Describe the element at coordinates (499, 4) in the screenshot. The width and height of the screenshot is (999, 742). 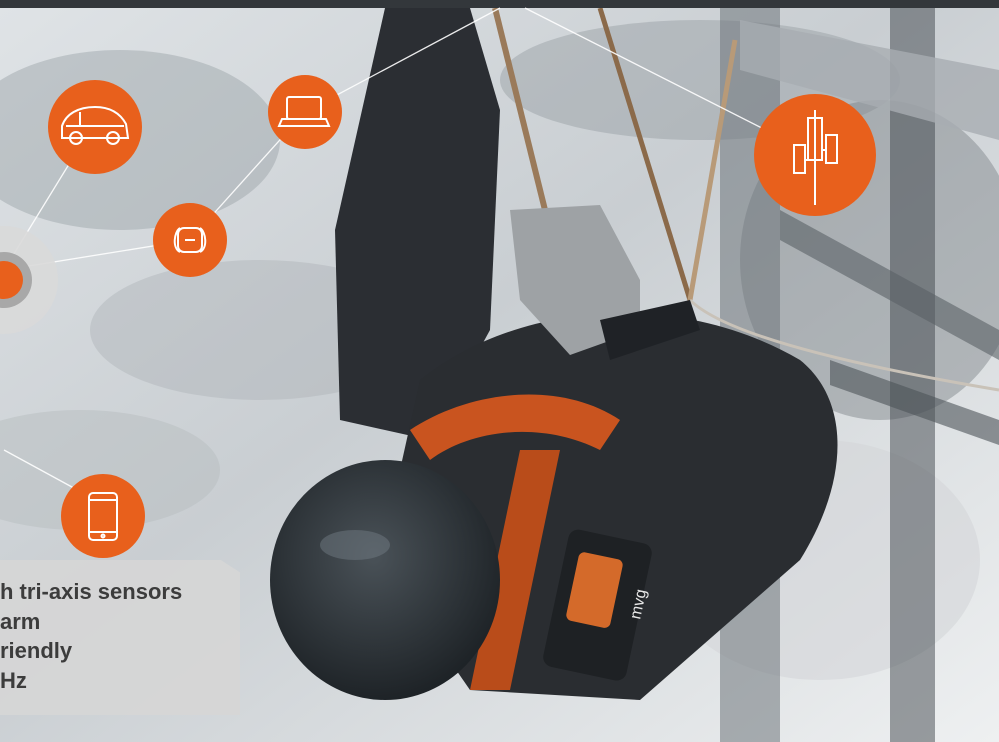
I see `top-bar` at that location.